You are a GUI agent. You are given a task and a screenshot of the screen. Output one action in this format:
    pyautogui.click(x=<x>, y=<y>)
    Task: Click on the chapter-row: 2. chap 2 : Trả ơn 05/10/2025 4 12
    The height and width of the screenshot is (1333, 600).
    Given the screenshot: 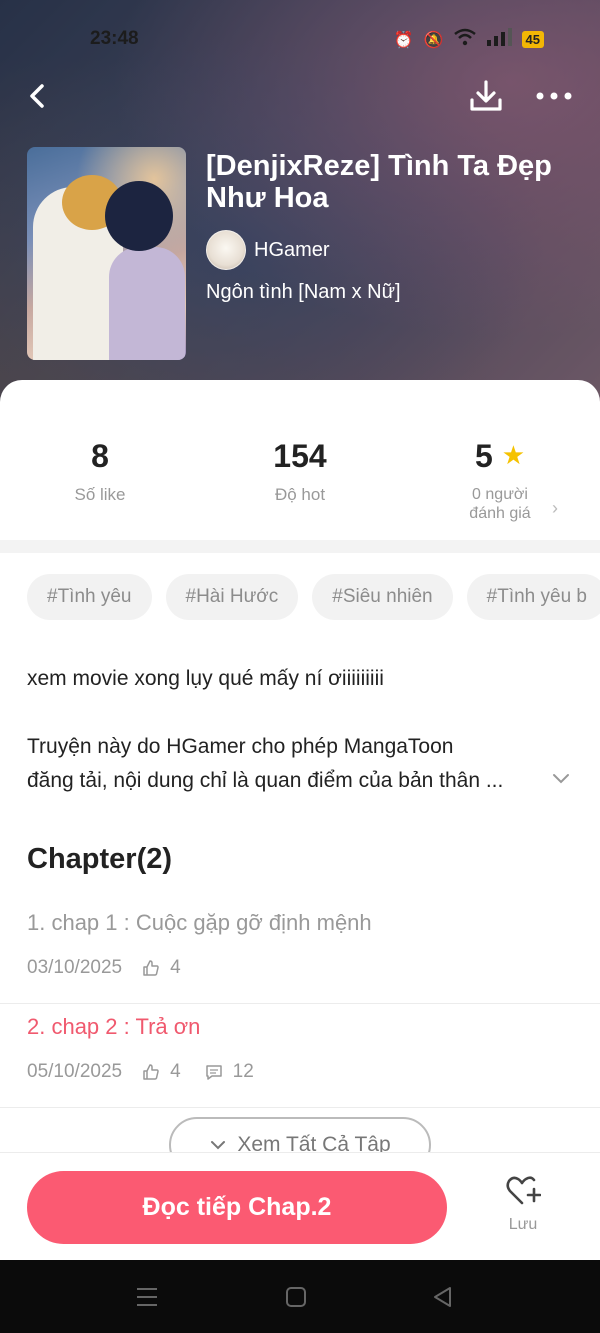 What is the action you would take?
    pyautogui.click(x=300, y=1056)
    